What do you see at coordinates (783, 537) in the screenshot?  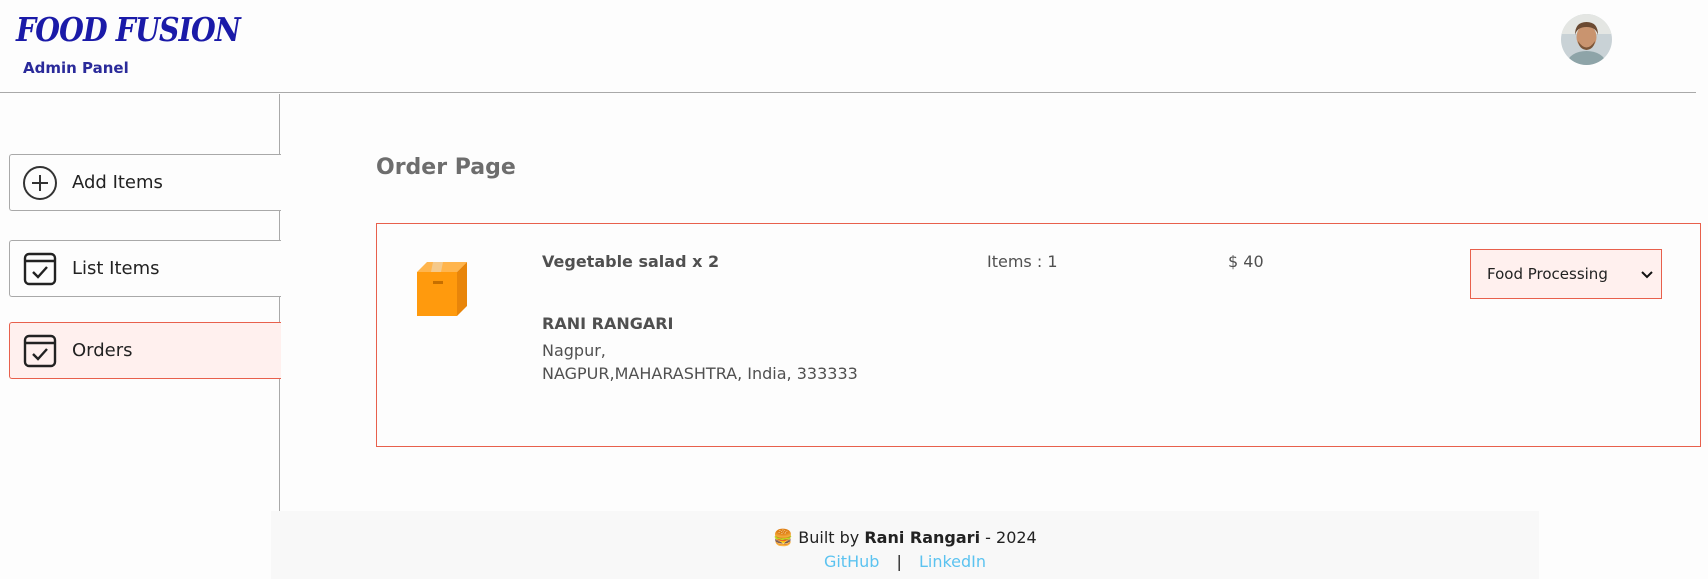 I see `burger-icon: 🍔` at bounding box center [783, 537].